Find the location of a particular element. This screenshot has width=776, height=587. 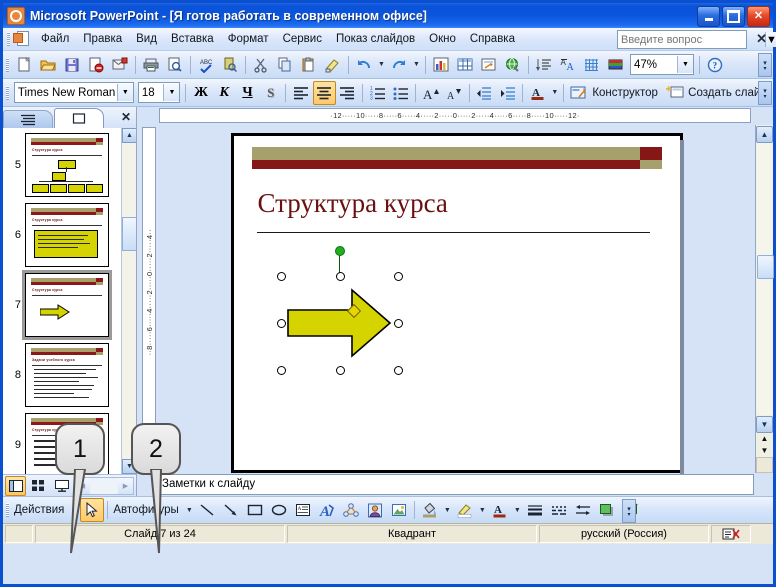

show-formatting-icon: AA is located at coordinates (568, 65).